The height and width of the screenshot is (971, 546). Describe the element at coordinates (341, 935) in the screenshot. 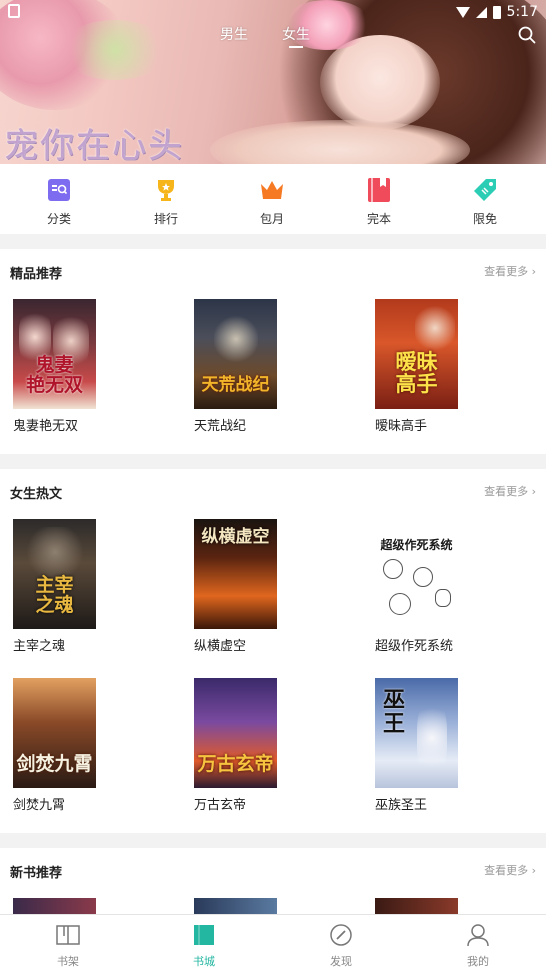

I see `compass-icon` at that location.